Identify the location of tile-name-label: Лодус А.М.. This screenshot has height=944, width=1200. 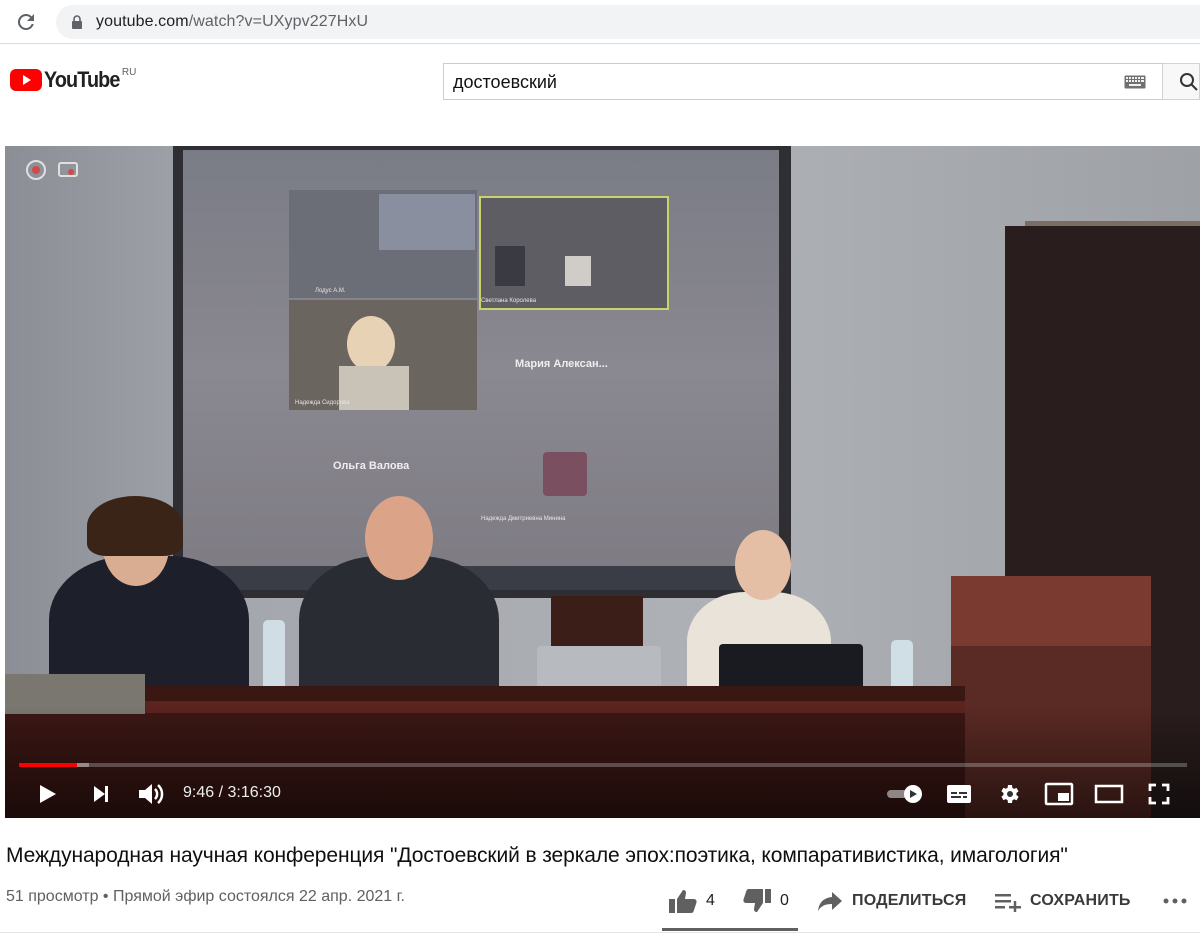
(330, 291).